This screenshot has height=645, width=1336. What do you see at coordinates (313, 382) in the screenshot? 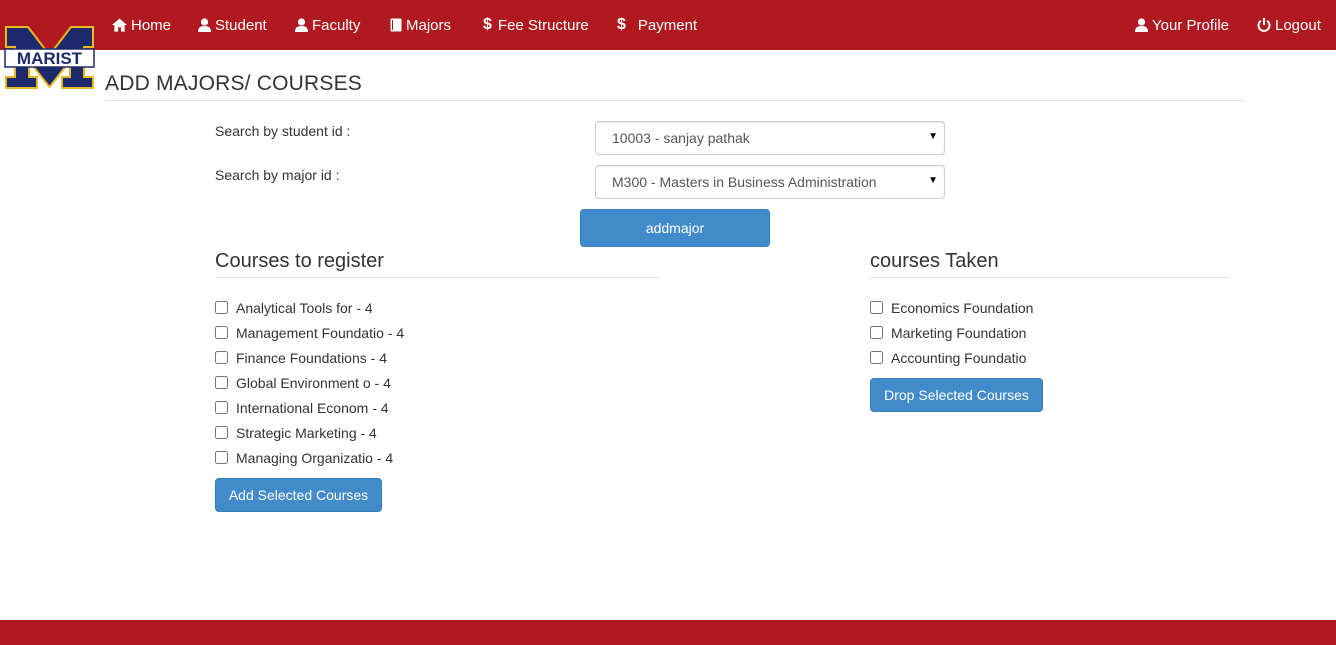
I see `course-label: Global Environment o - 4` at bounding box center [313, 382].